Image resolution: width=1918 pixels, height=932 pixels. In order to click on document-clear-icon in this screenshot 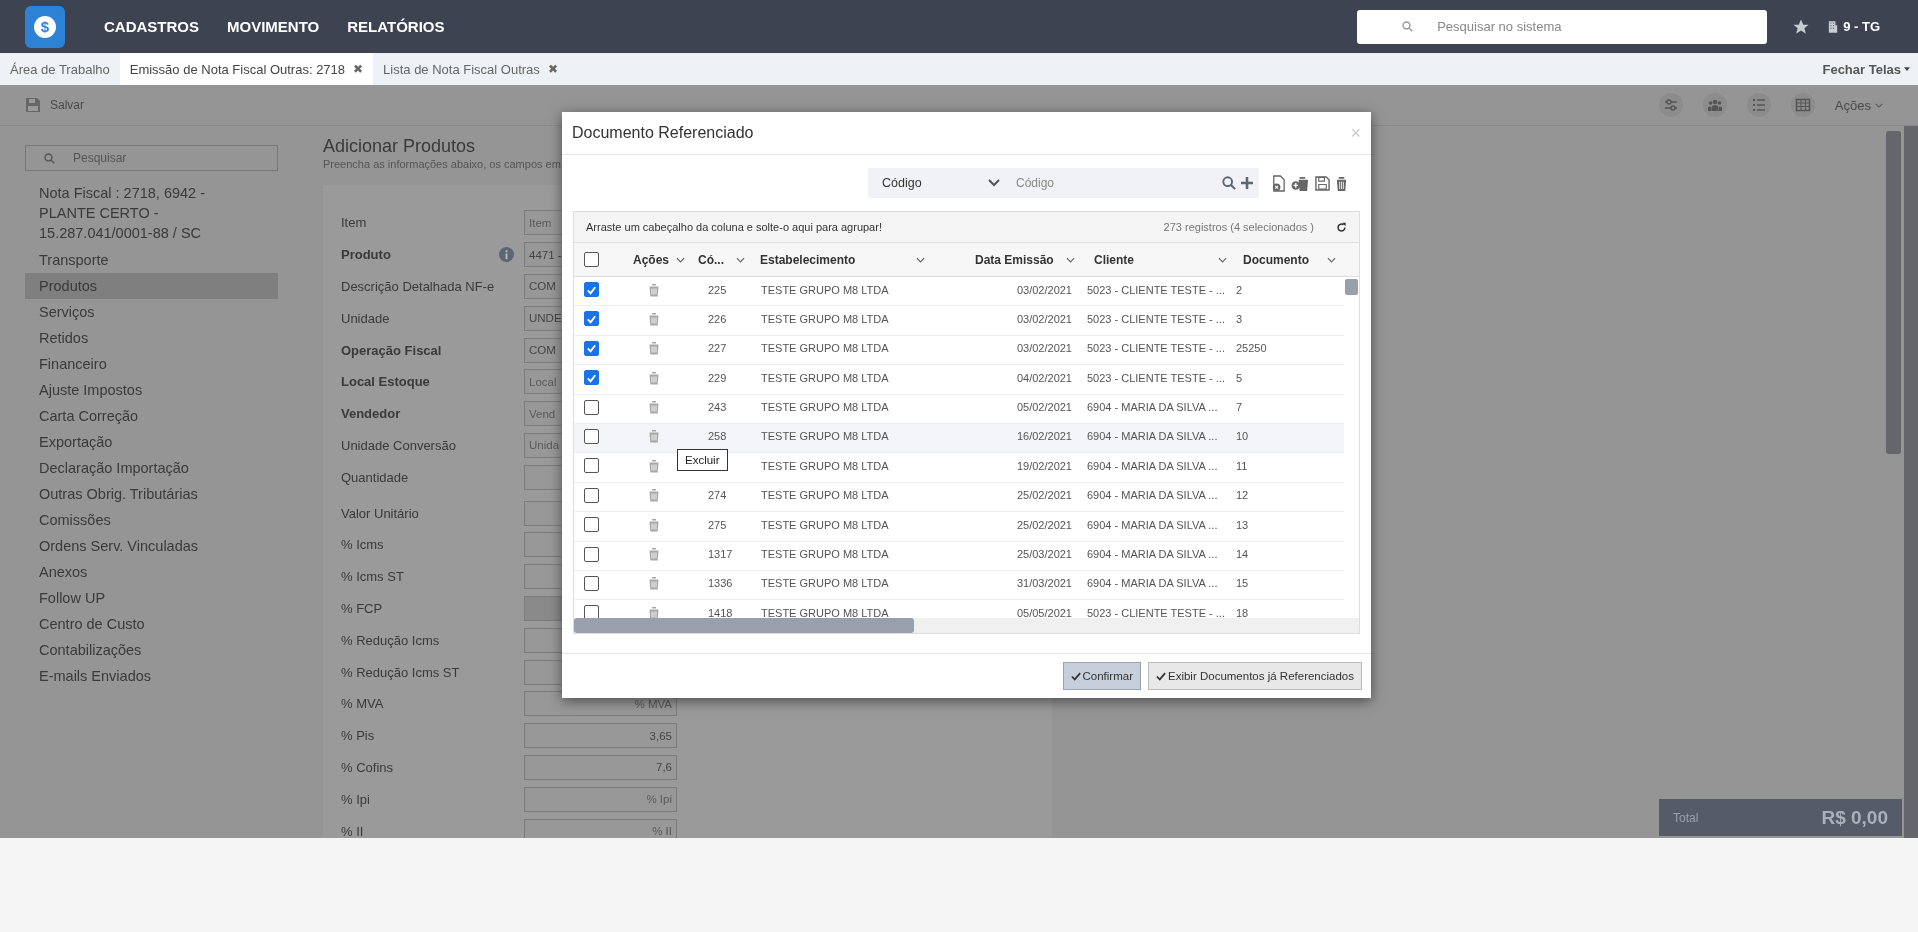, I will do `click(1278, 183)`.